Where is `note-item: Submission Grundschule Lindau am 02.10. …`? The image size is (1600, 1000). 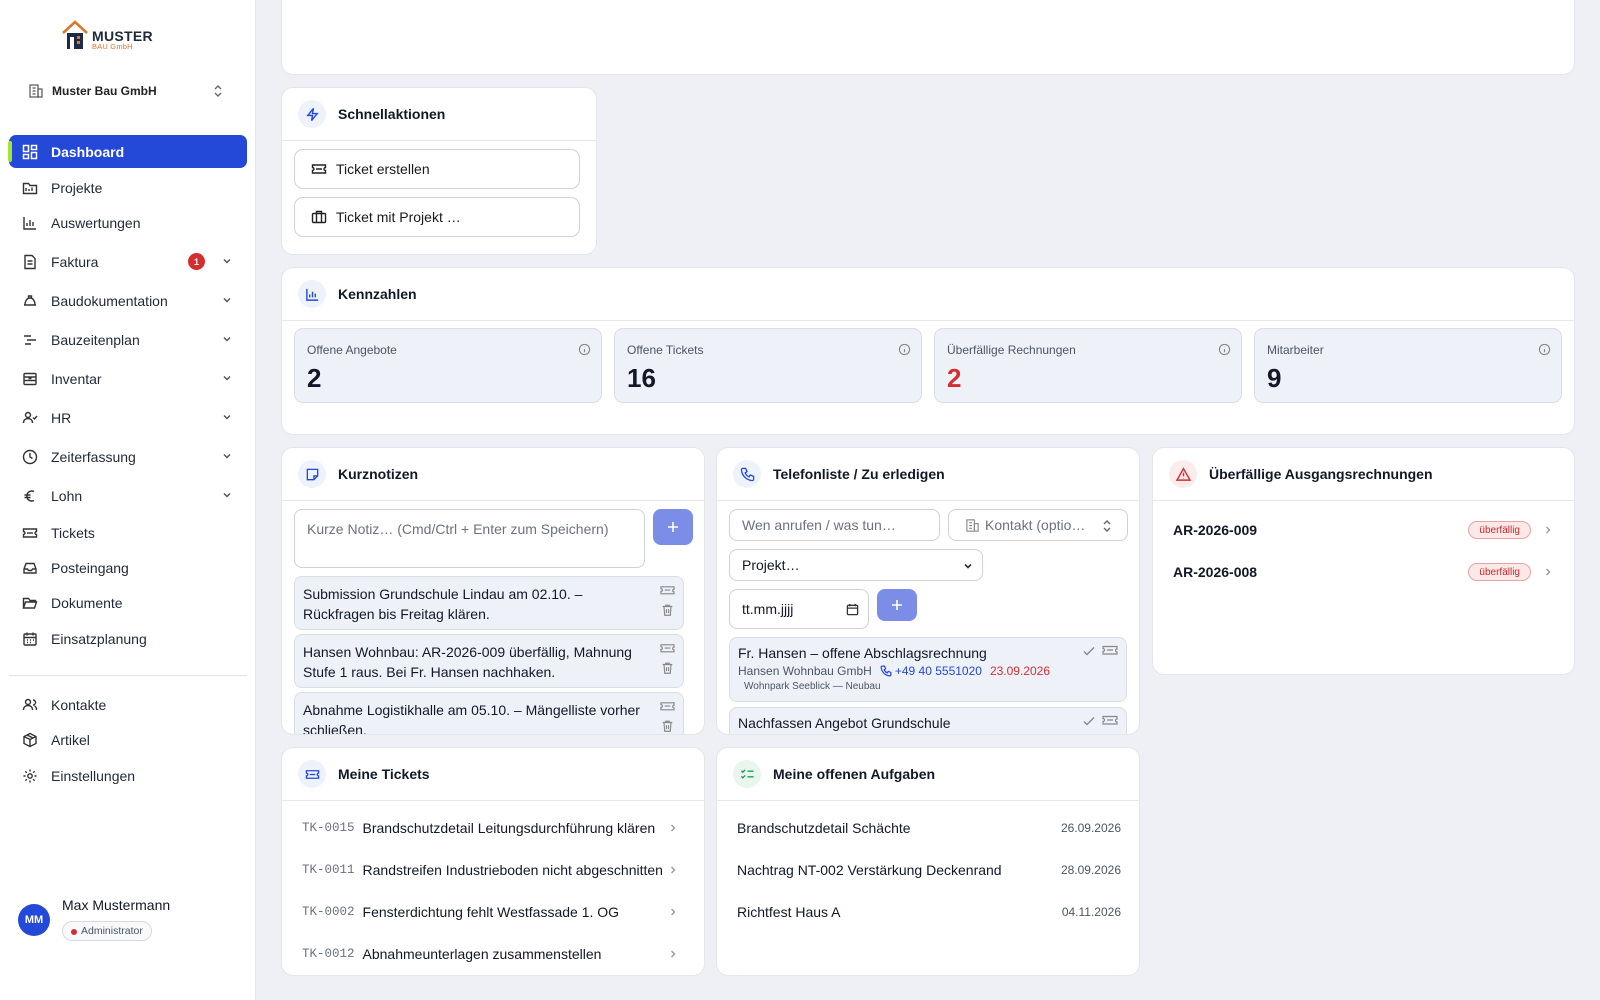
note-item: Submission Grundschule Lindau am 02.10. … is located at coordinates (489, 603).